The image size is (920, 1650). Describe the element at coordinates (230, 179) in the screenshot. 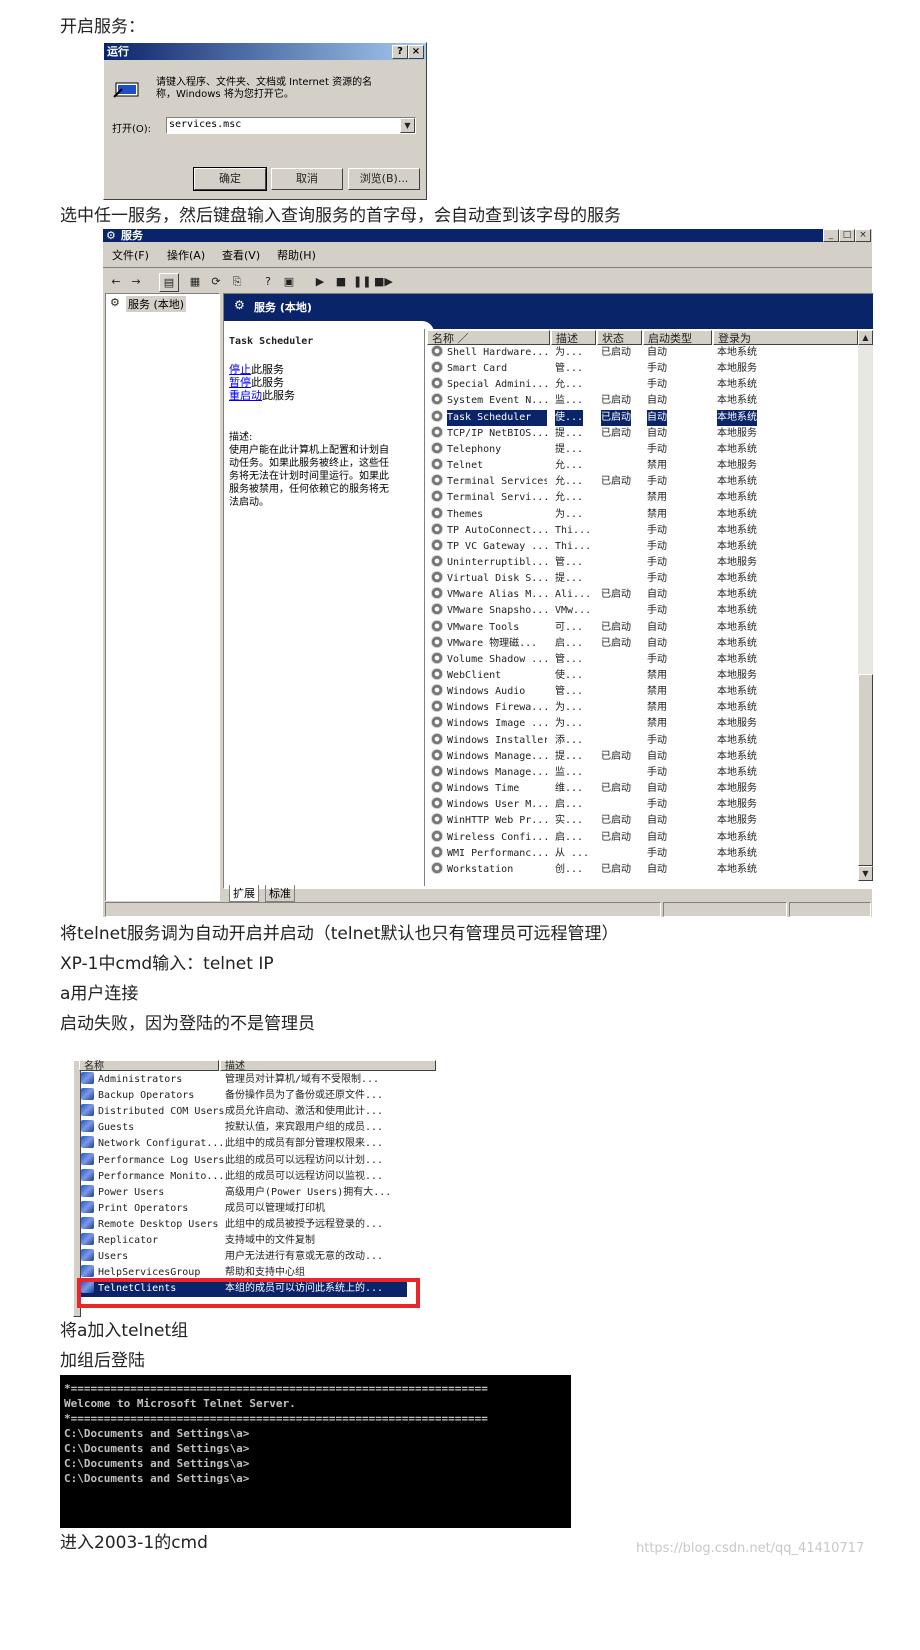

I see `ok-button: 确定` at that location.